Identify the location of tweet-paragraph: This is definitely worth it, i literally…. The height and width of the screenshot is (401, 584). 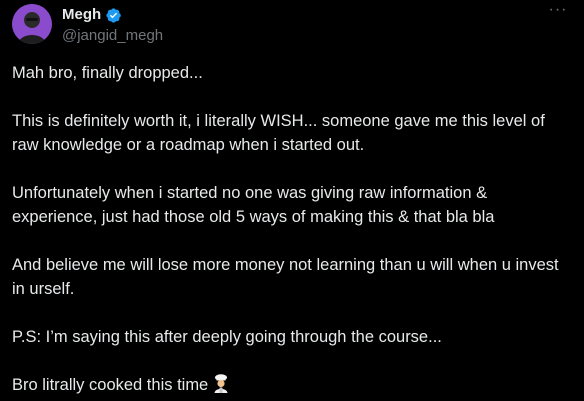
(278, 133).